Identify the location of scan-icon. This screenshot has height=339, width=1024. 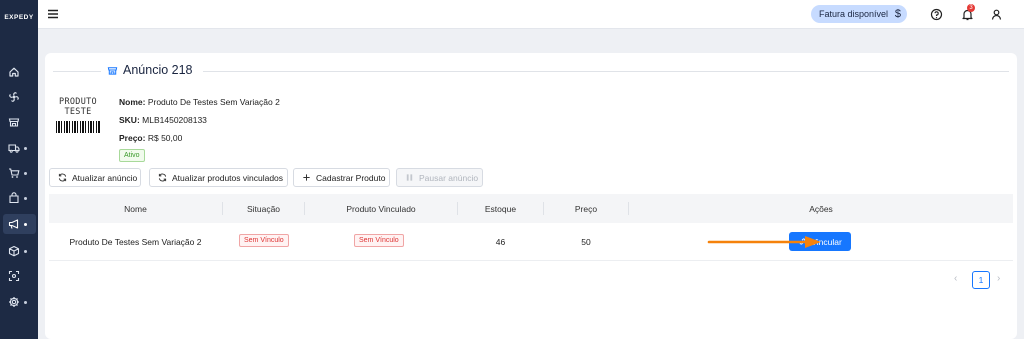
(14, 276).